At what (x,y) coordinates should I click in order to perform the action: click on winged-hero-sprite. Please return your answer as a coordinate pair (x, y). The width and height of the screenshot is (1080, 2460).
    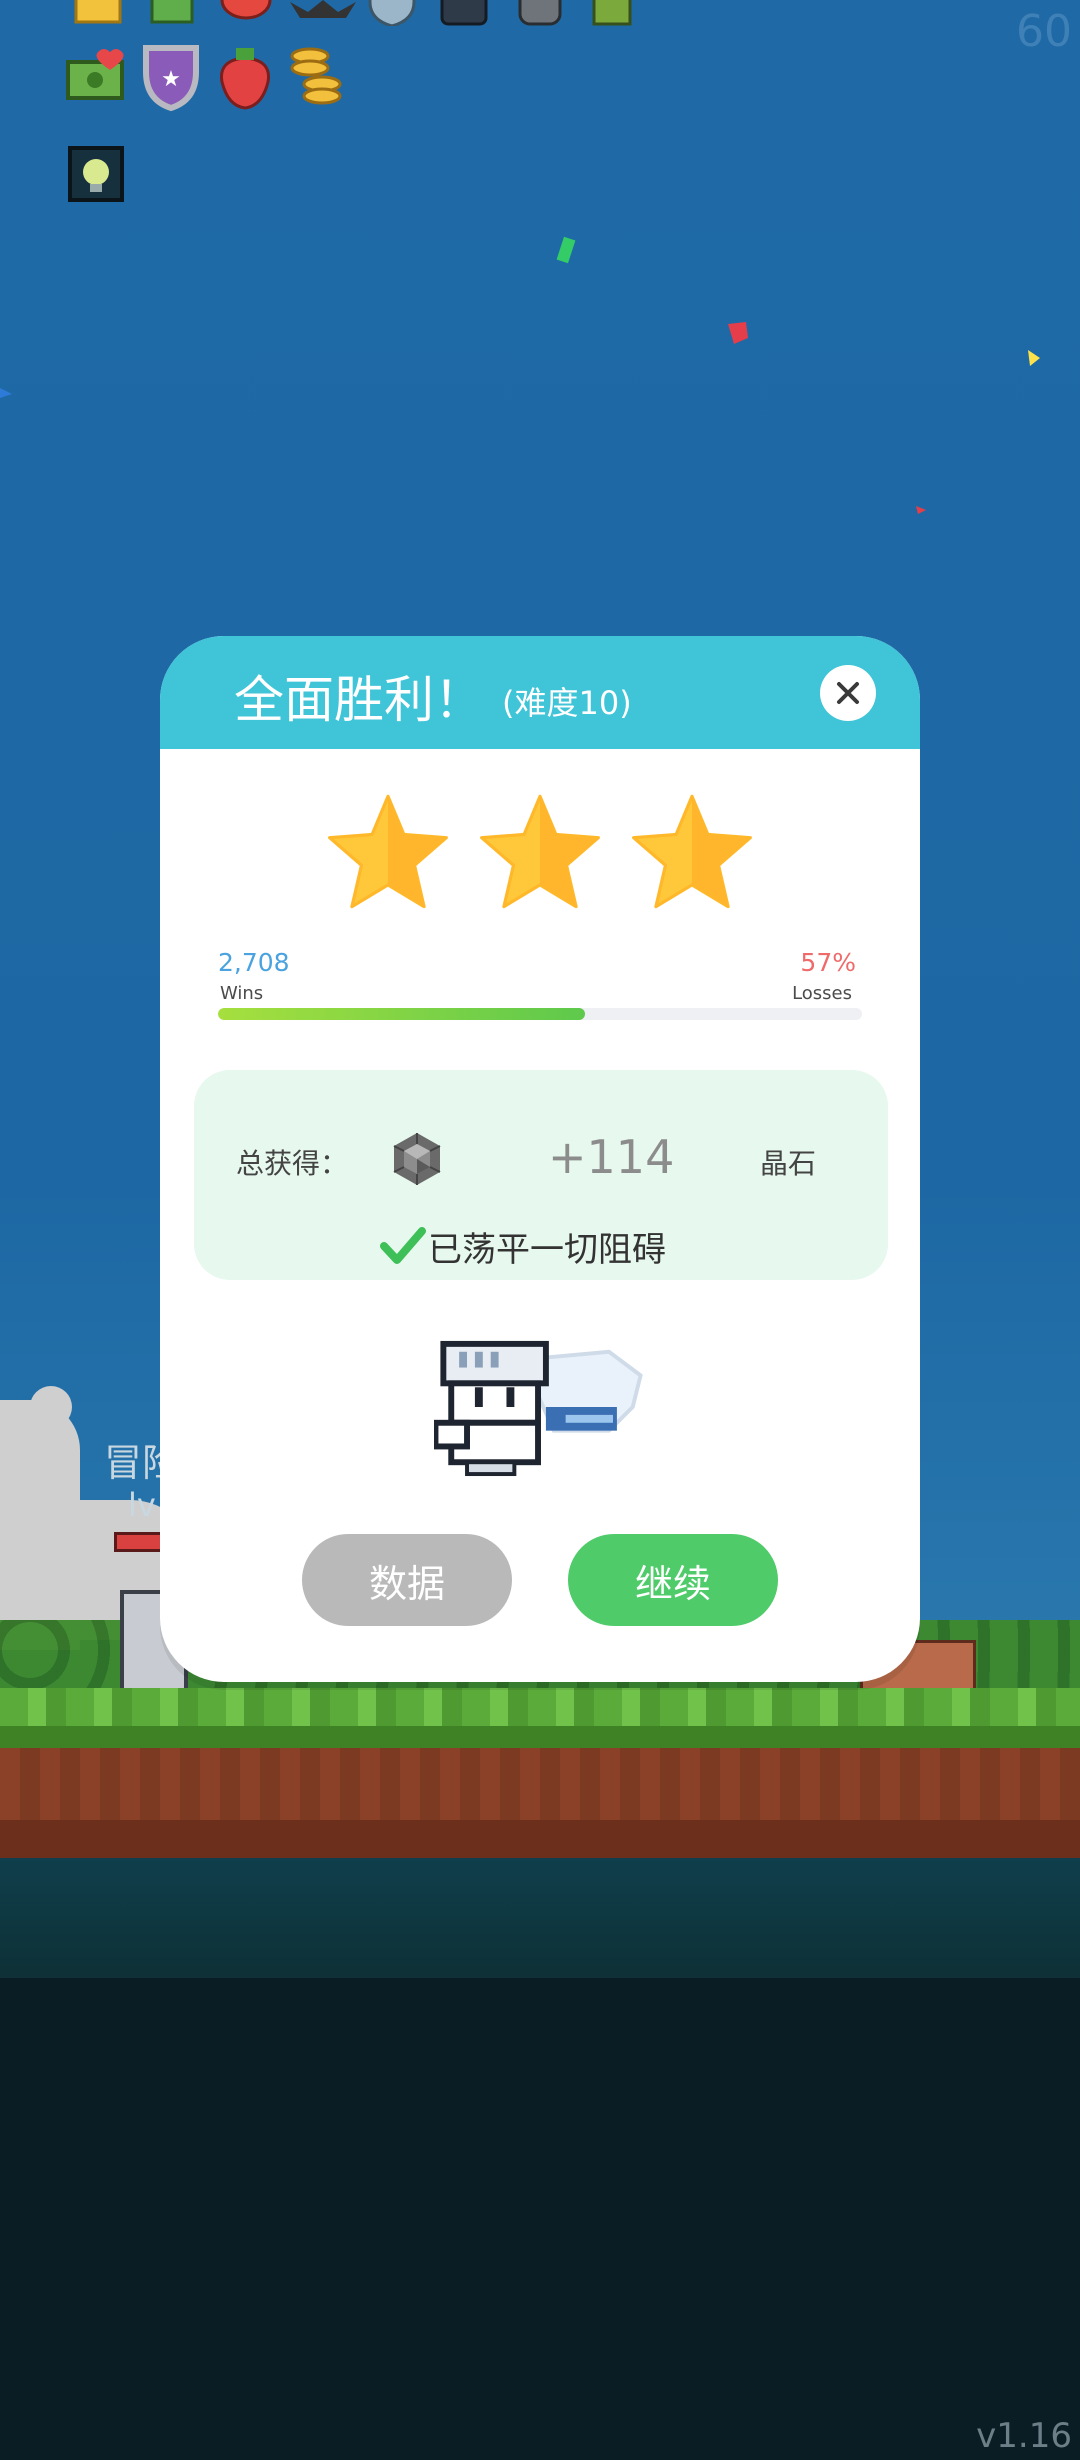
    Looking at the image, I should click on (539, 1409).